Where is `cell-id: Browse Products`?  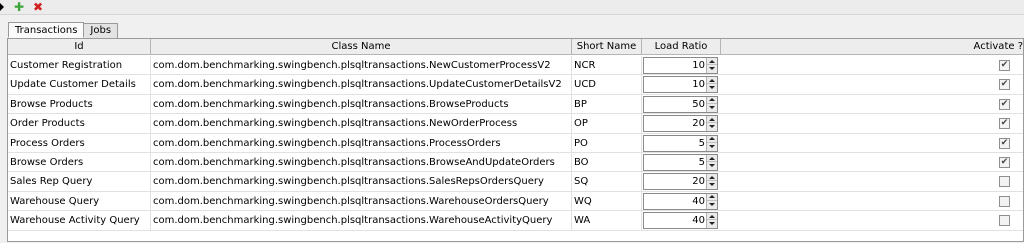 cell-id: Browse Products is located at coordinates (79, 104).